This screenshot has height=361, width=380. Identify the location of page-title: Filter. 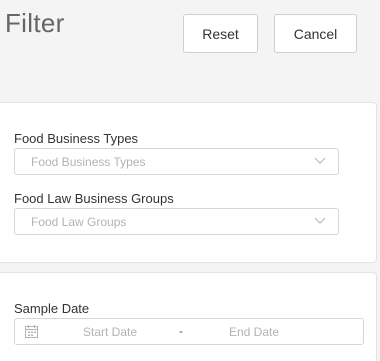
(35, 23).